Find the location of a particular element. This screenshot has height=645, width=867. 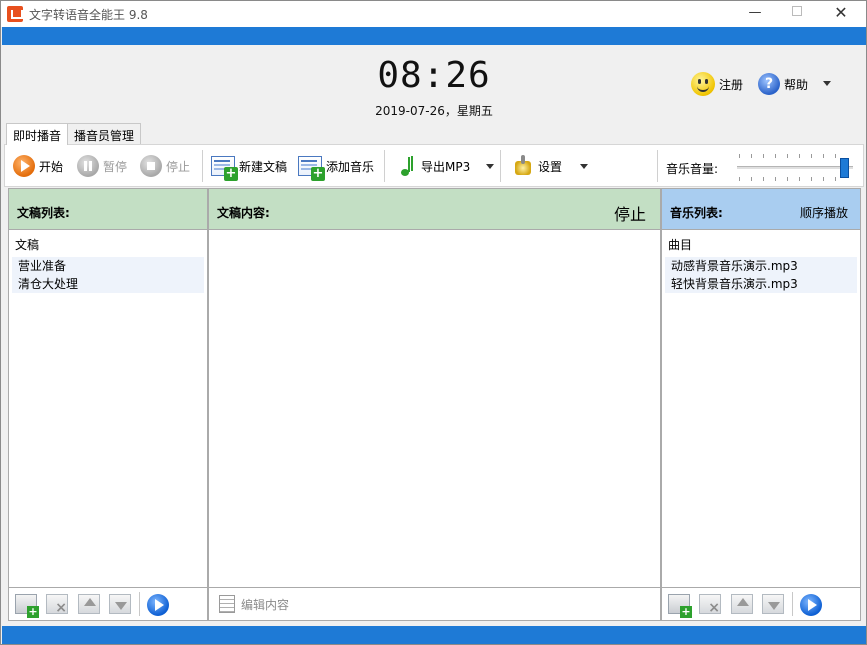

doc-column-header: 文稿 is located at coordinates (108, 243).